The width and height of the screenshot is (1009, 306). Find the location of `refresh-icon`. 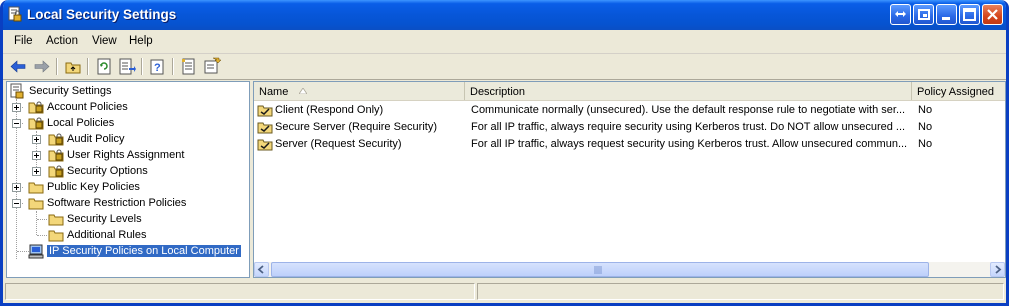

refresh-icon is located at coordinates (104, 66).